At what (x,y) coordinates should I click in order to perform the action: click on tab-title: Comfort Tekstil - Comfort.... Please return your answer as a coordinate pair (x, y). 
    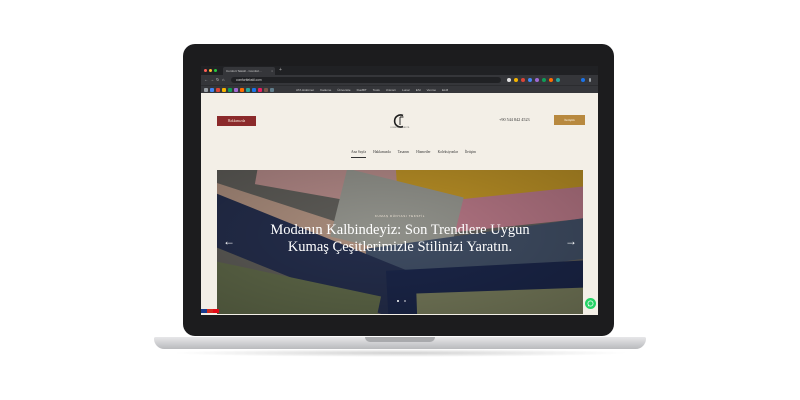
    Looking at the image, I should click on (244, 71).